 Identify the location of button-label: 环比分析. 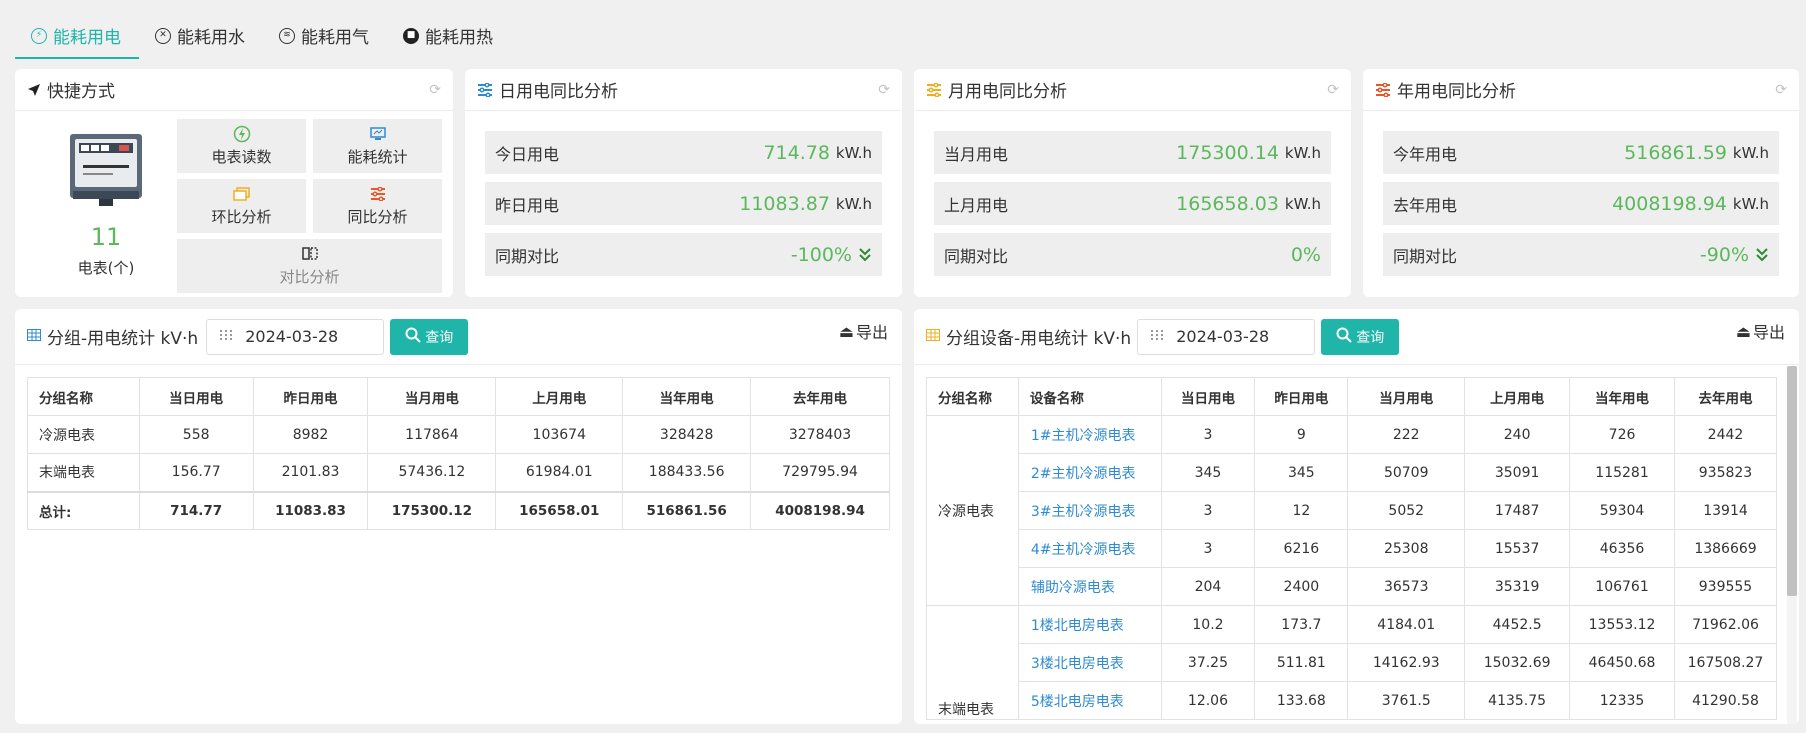
(241, 217).